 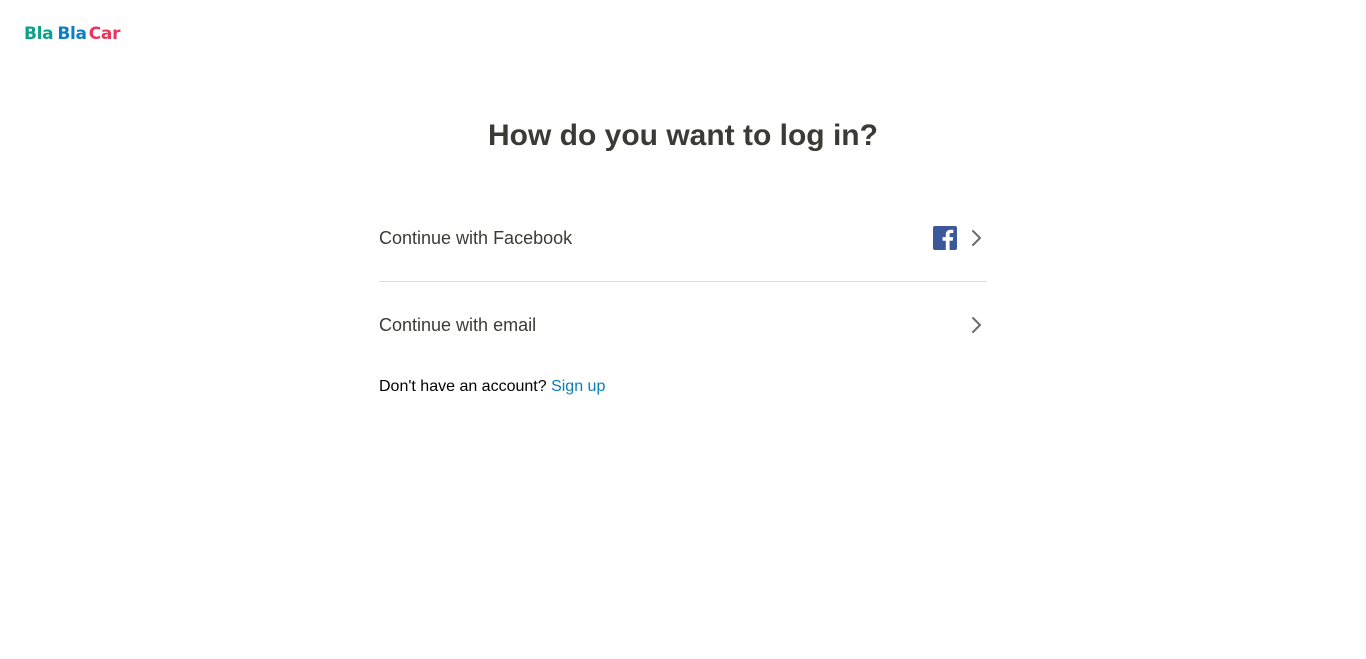 I want to click on sign-up-link: Sign up, so click(x=578, y=386).